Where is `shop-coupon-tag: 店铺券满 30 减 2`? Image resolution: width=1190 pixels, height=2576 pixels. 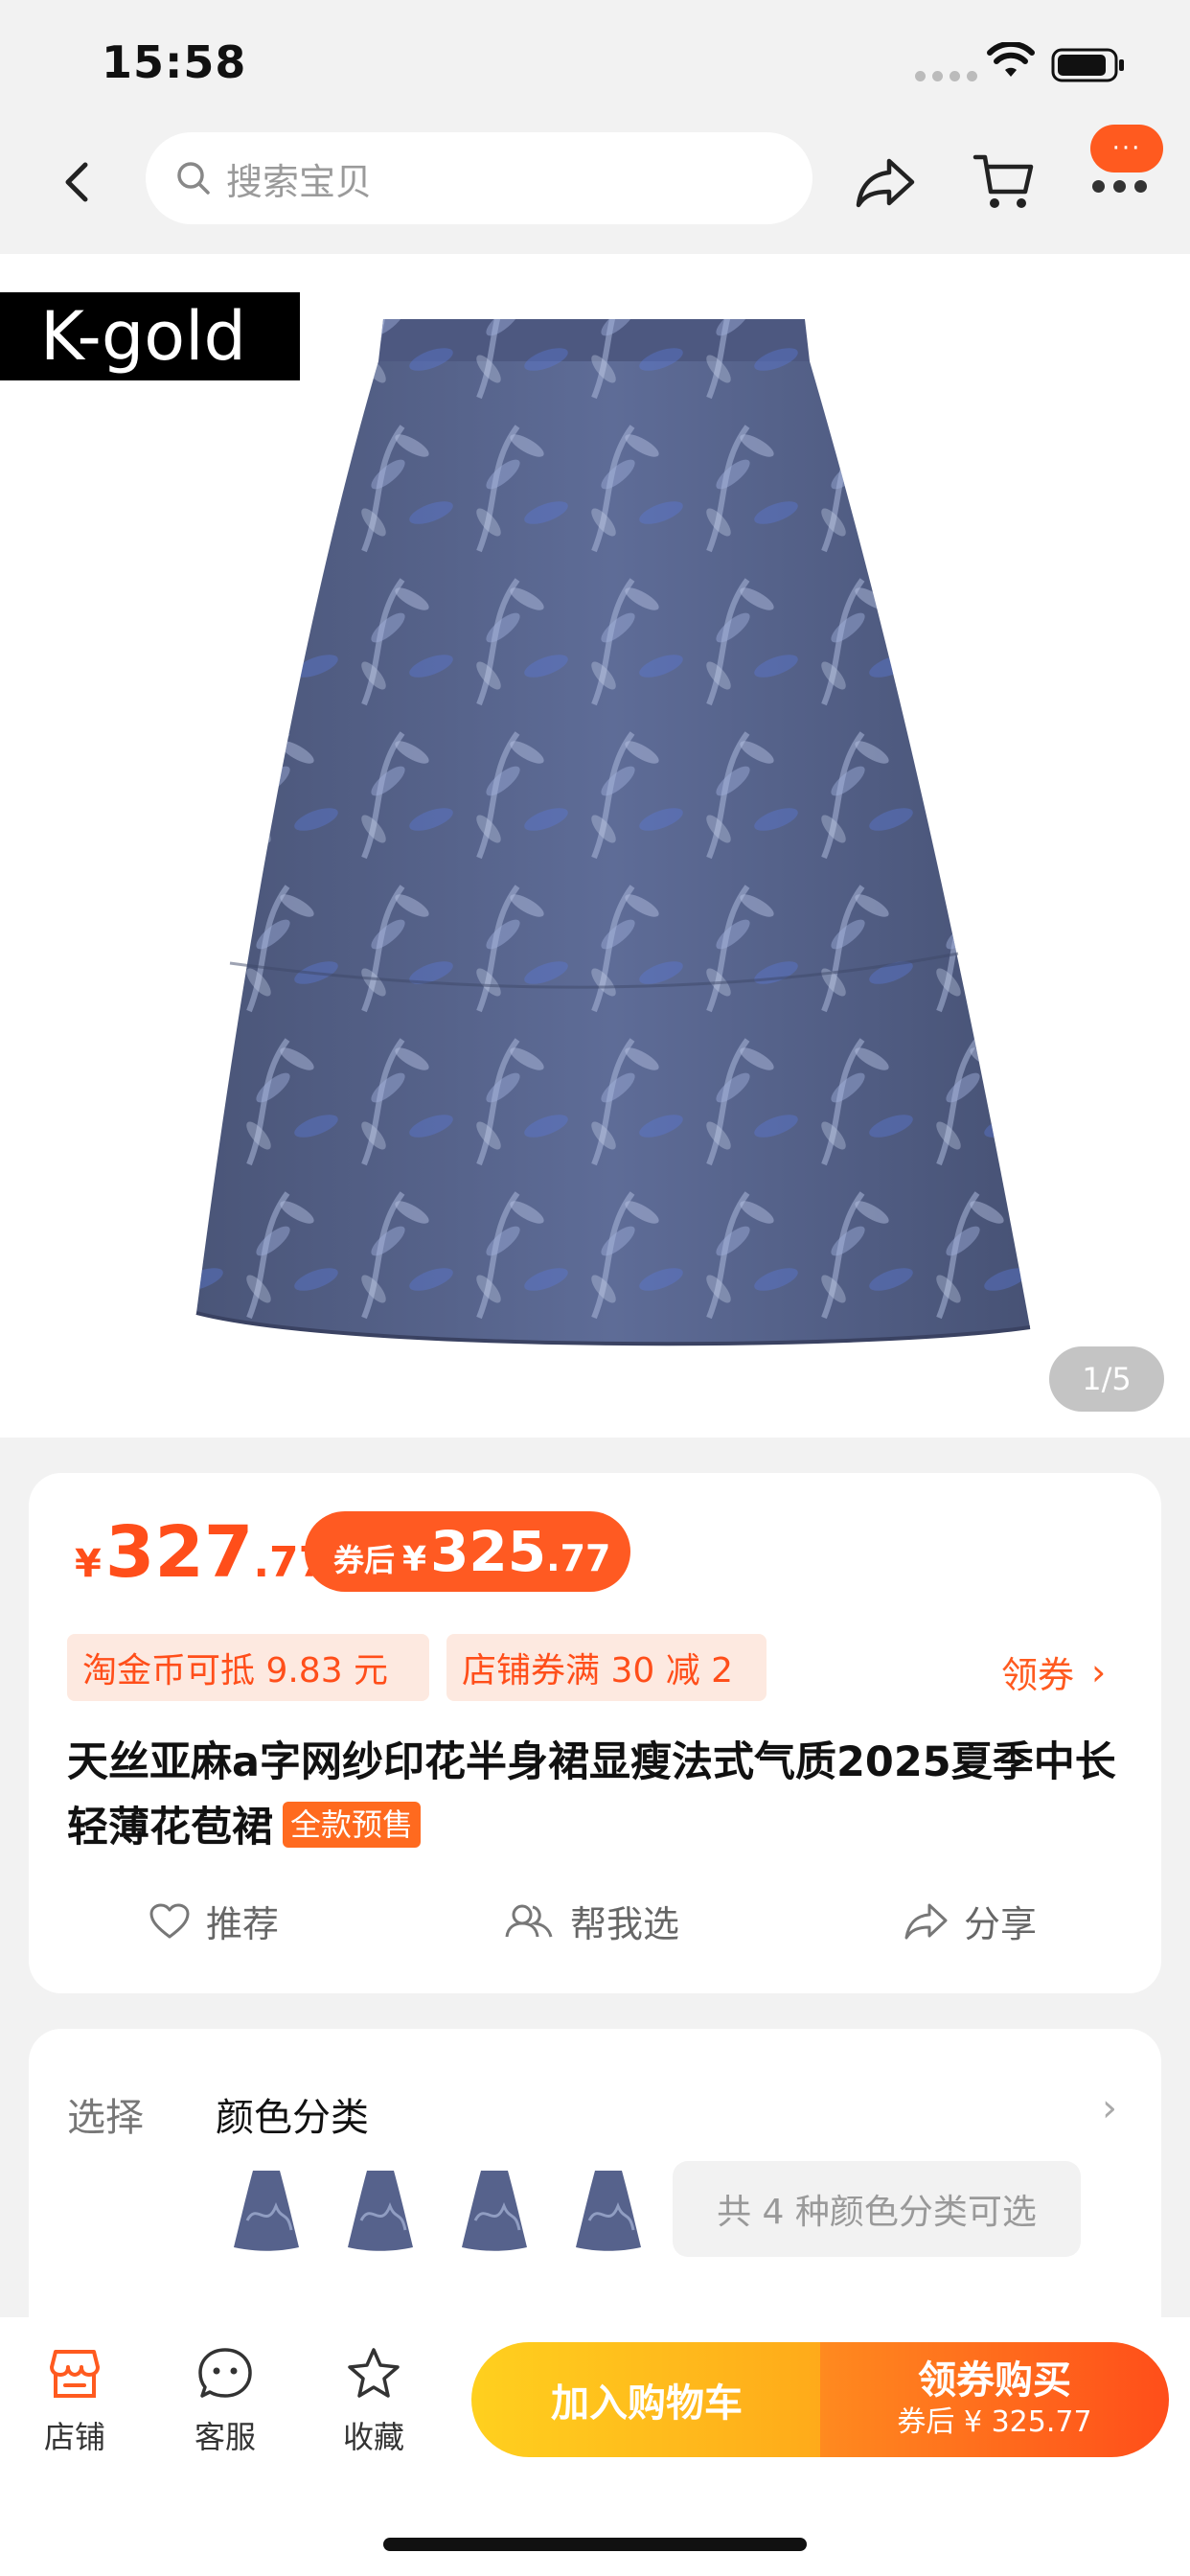 shop-coupon-tag: 店铺券满 30 减 2 is located at coordinates (606, 1667).